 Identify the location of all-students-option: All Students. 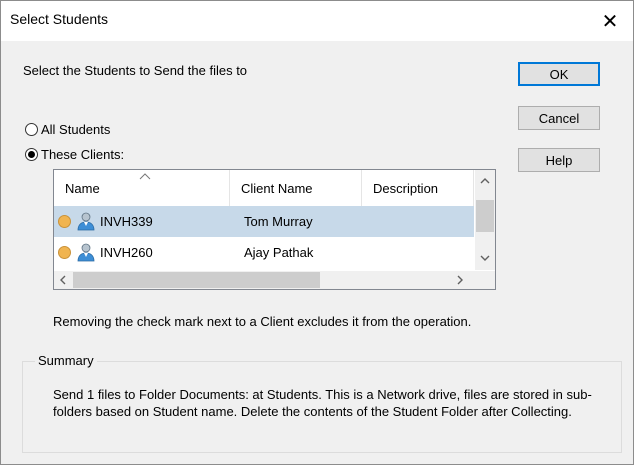
(67, 129).